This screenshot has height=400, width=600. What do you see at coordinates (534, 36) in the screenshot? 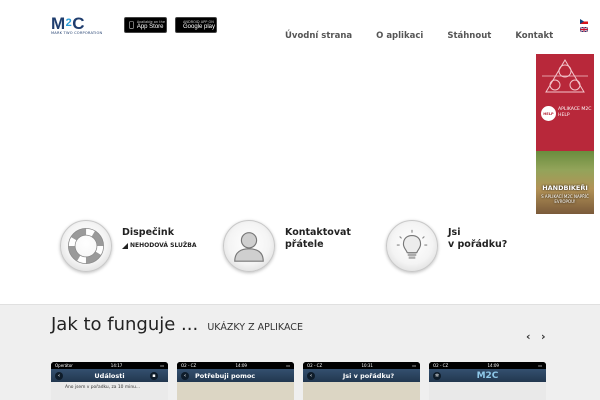
I see `nav-contact: Kontakt` at bounding box center [534, 36].